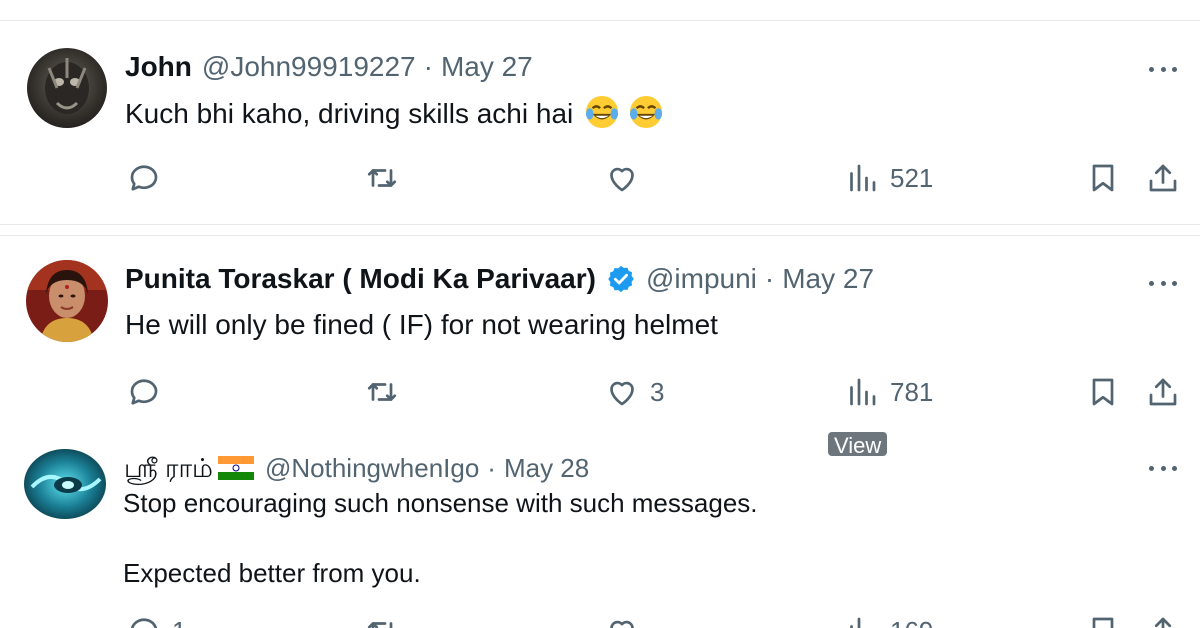  I want to click on tweet-date: May 28, so click(546, 468).